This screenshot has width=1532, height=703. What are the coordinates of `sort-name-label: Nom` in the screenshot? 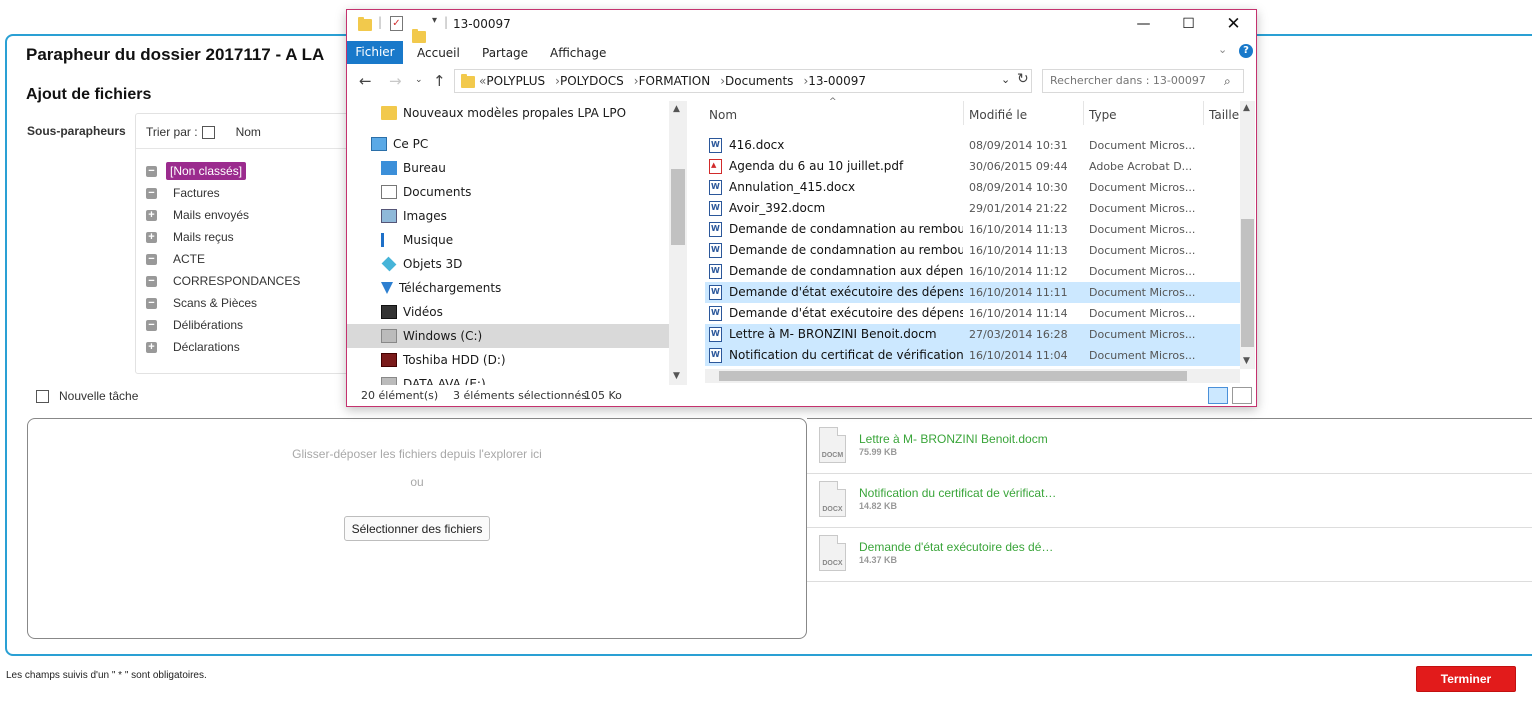 It's located at (248, 132).